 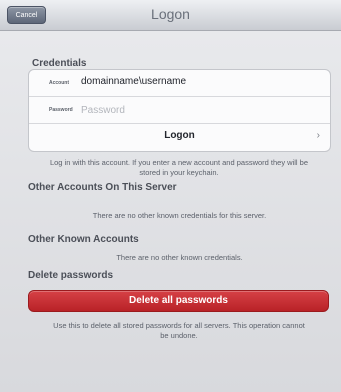 I want to click on logon-label: Logon, so click(x=179, y=135).